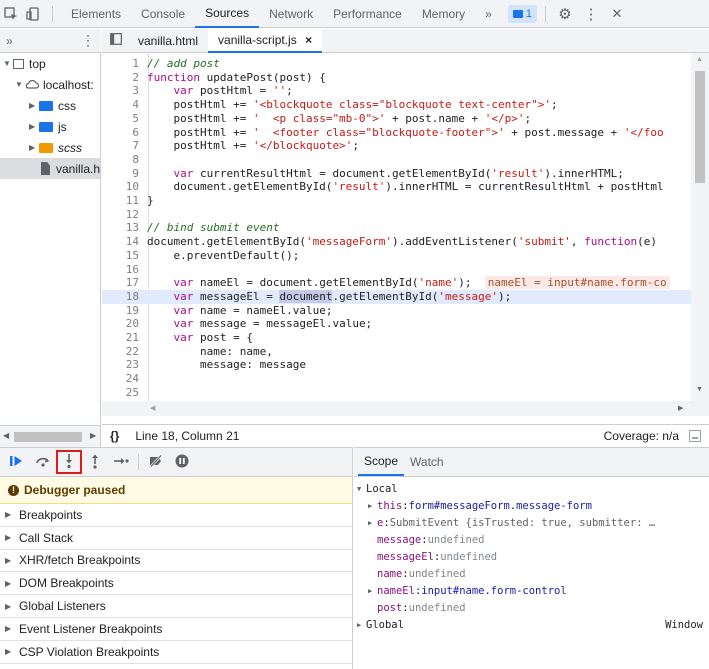  I want to click on code-line: 15 e.preventDefault();, so click(397, 256).